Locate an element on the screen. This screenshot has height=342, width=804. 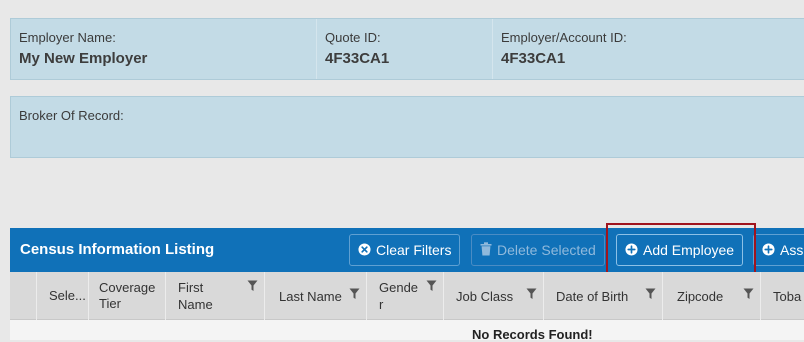
trash-icon is located at coordinates (486, 251).